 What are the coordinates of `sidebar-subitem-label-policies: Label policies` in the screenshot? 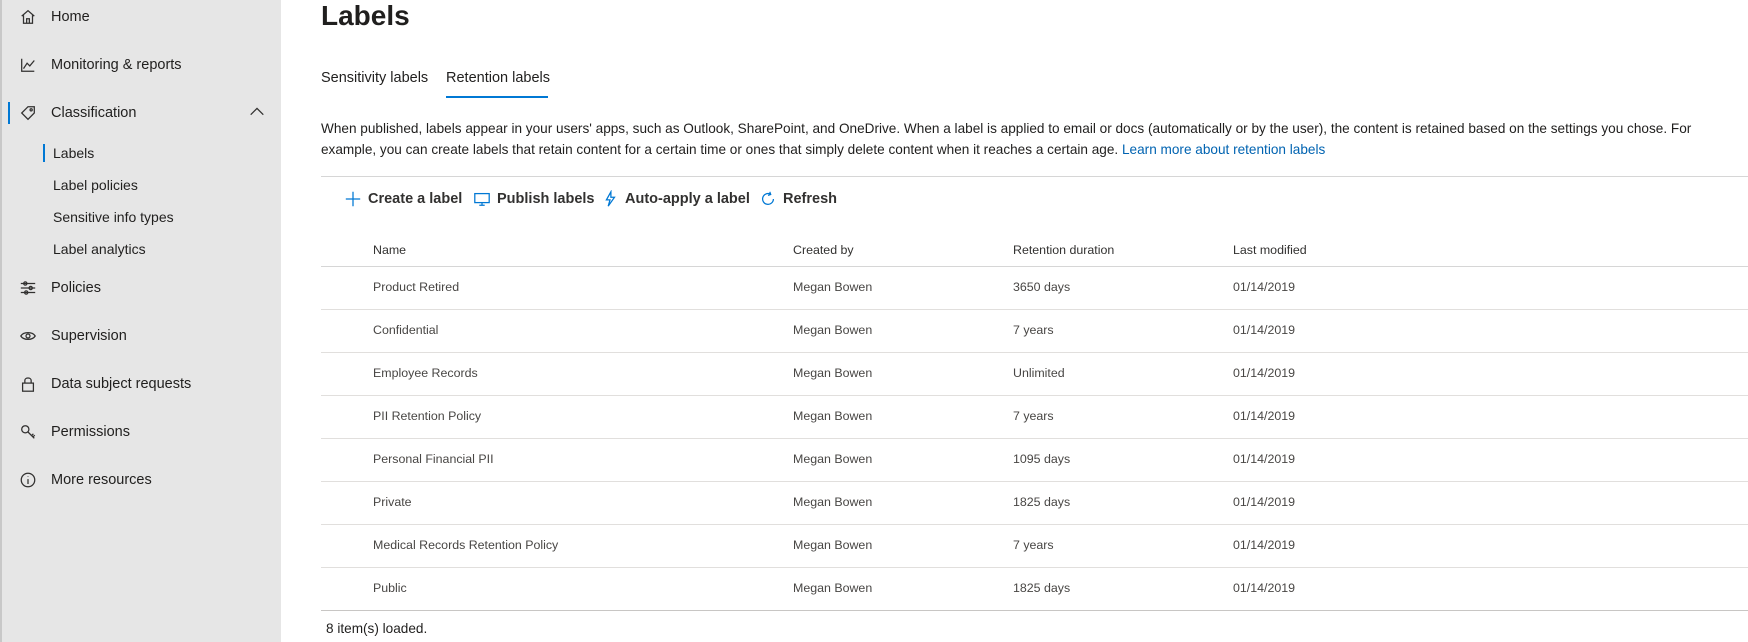 It's located at (142, 185).